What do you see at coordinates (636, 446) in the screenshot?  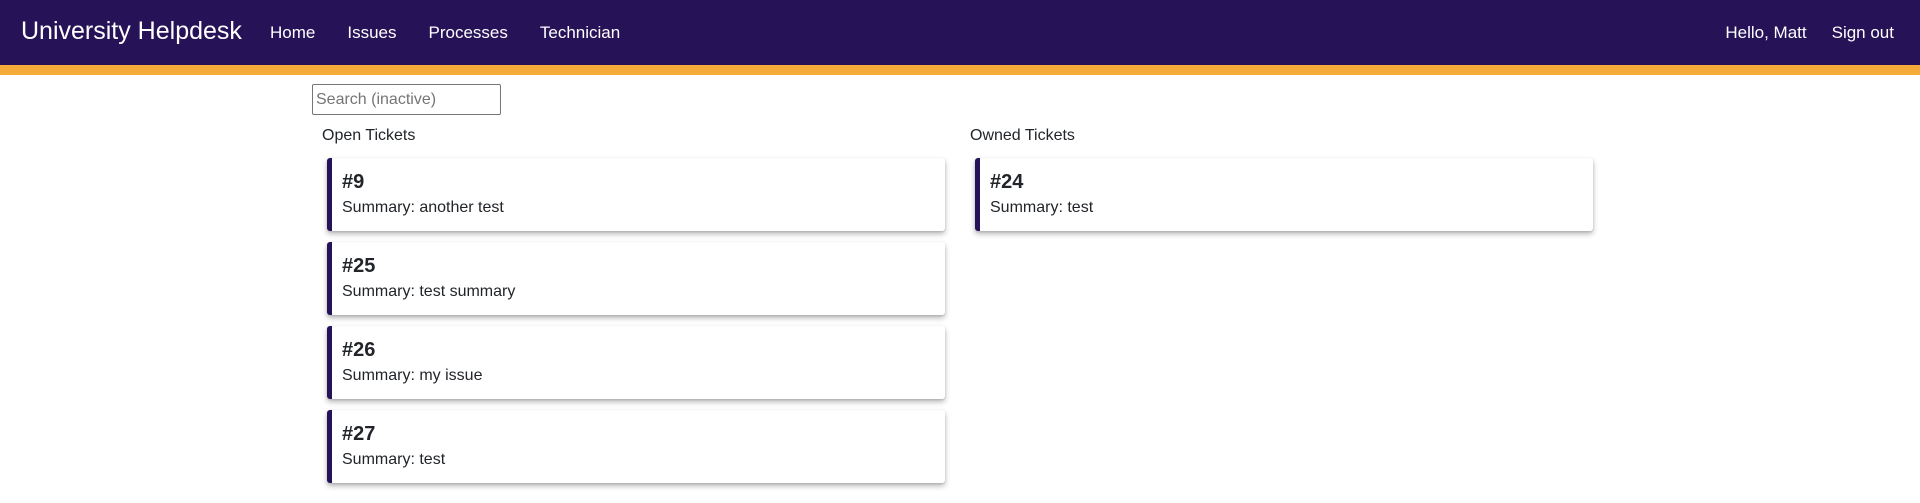 I see `ticket-card: #27 Summary: test` at bounding box center [636, 446].